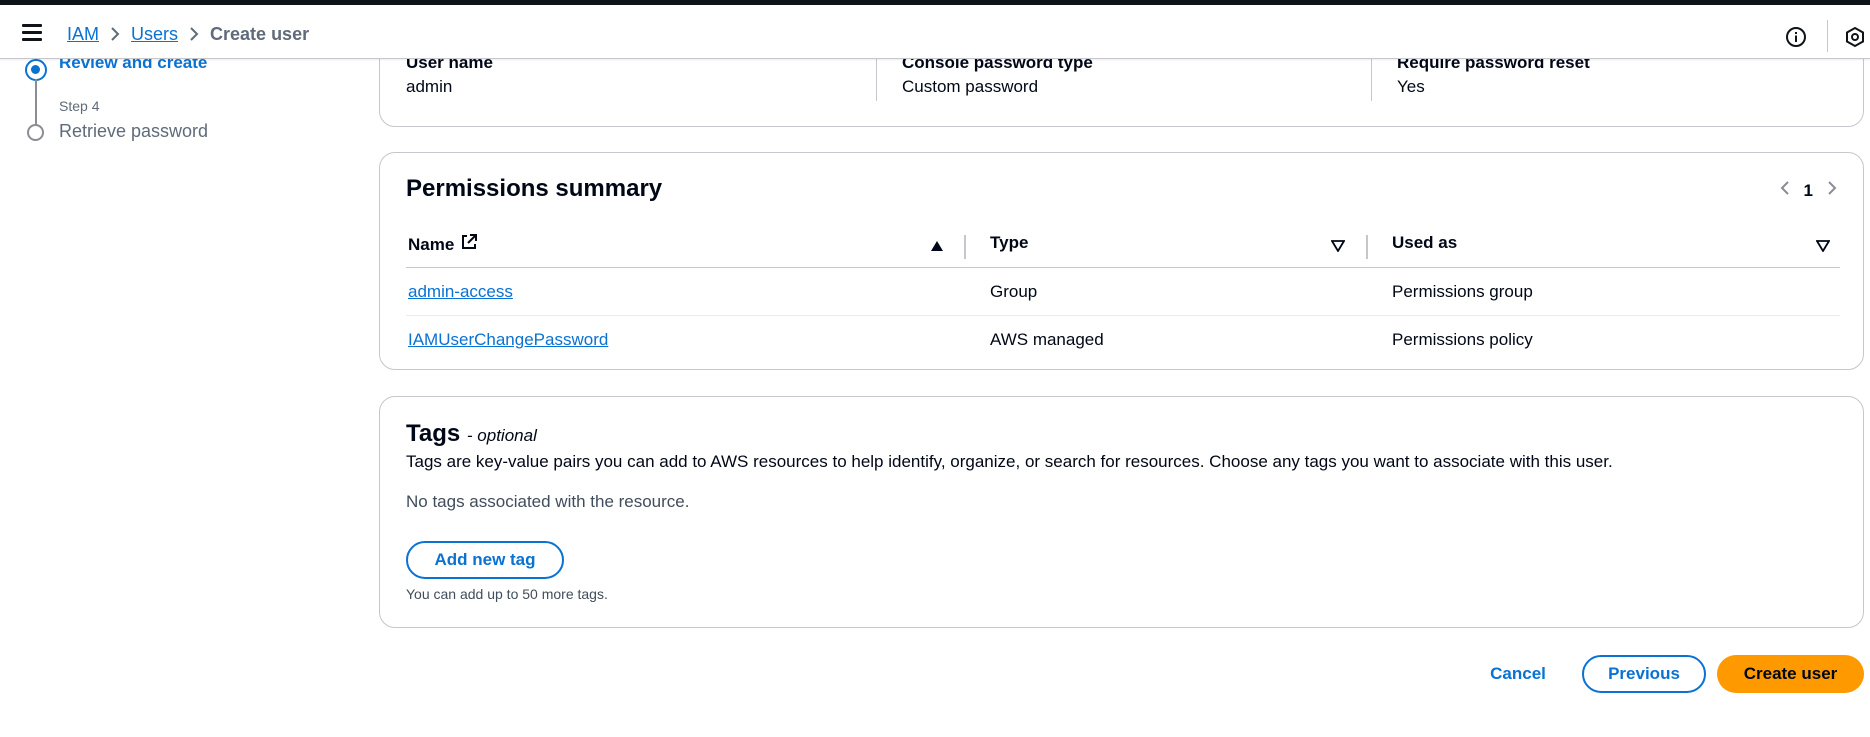  Describe the element at coordinates (1855, 37) in the screenshot. I see `settings-hex-icon` at that location.